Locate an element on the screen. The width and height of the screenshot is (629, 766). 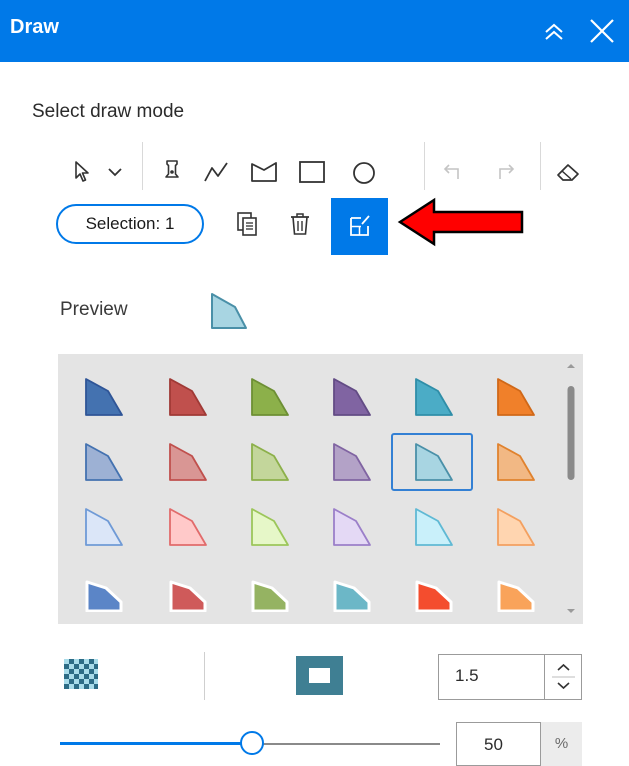
redo-button is located at coordinates (506, 172).